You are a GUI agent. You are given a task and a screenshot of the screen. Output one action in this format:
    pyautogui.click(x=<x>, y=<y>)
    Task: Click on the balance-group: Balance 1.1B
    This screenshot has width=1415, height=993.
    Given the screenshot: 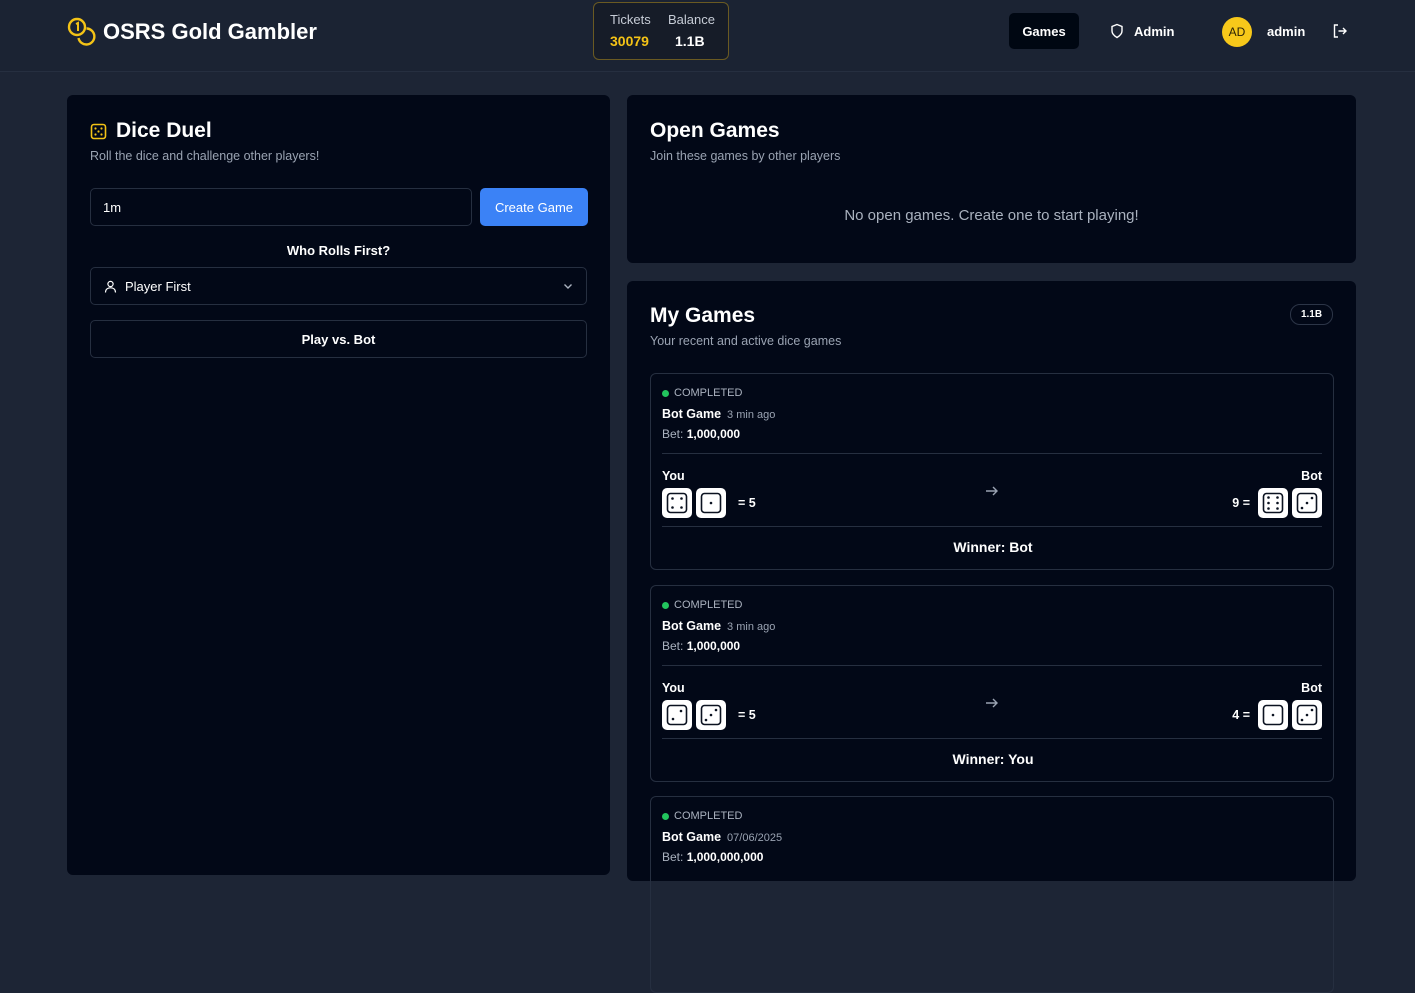 What is the action you would take?
    pyautogui.click(x=691, y=30)
    